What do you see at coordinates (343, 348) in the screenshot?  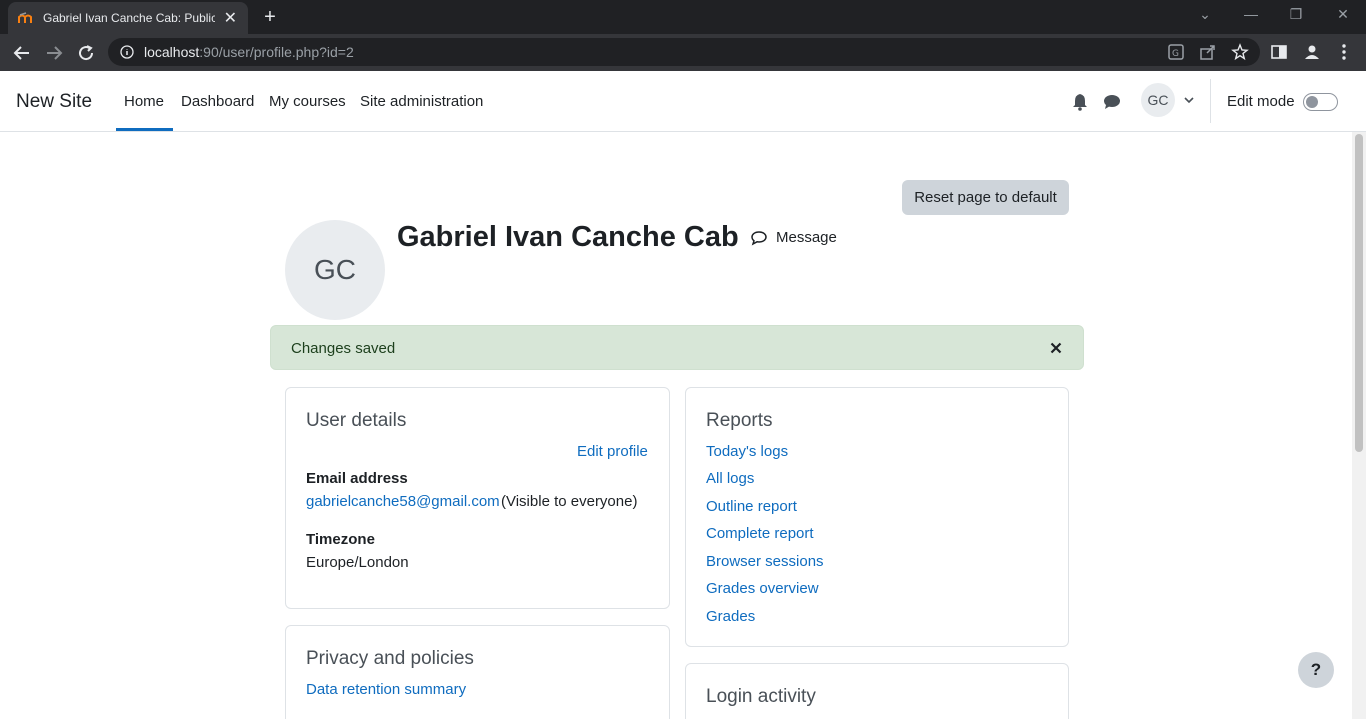 I see `alert-text: Changes saved` at bounding box center [343, 348].